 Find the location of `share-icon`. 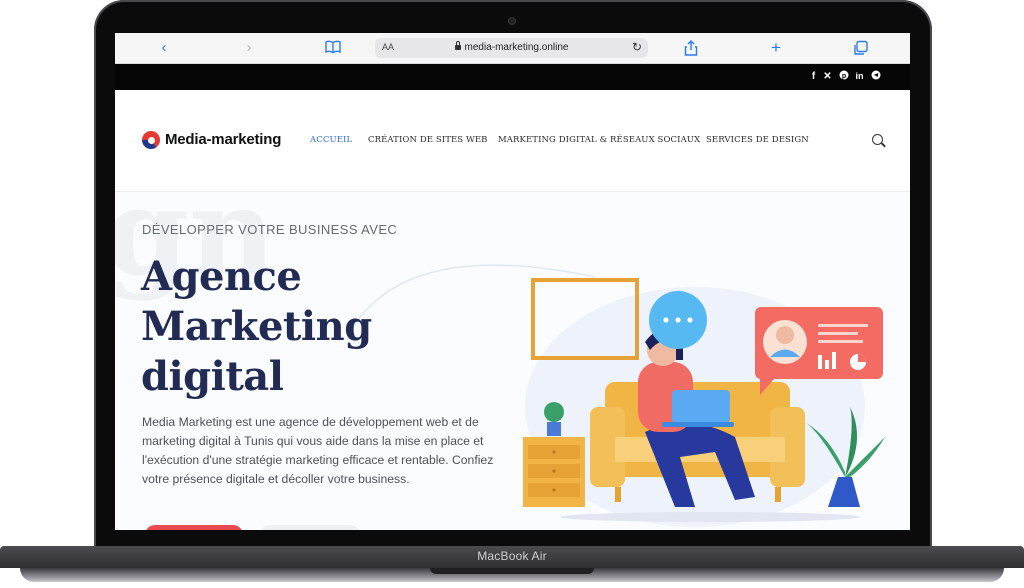

share-icon is located at coordinates (691, 48).